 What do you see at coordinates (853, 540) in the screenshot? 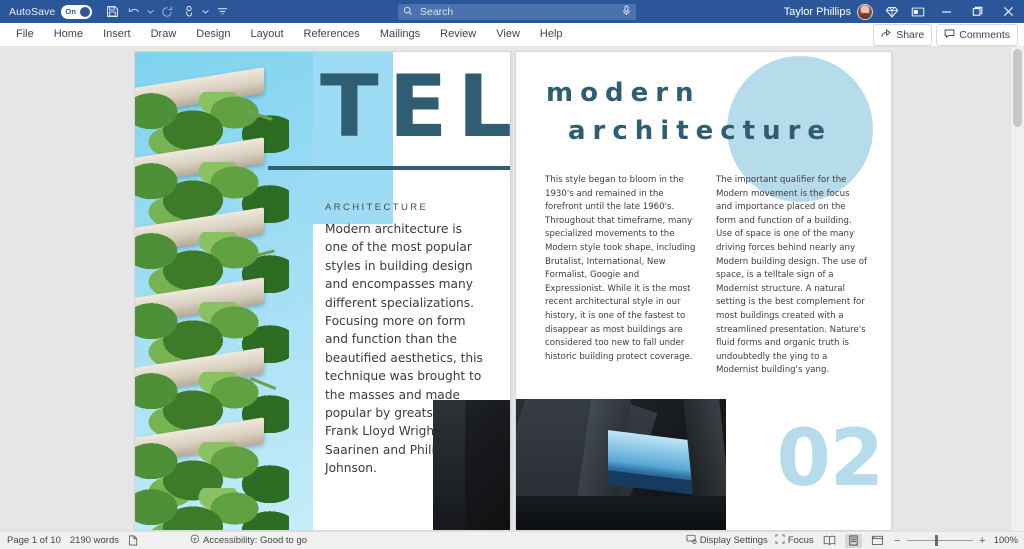
I see `view-print-layout-button` at bounding box center [853, 540].